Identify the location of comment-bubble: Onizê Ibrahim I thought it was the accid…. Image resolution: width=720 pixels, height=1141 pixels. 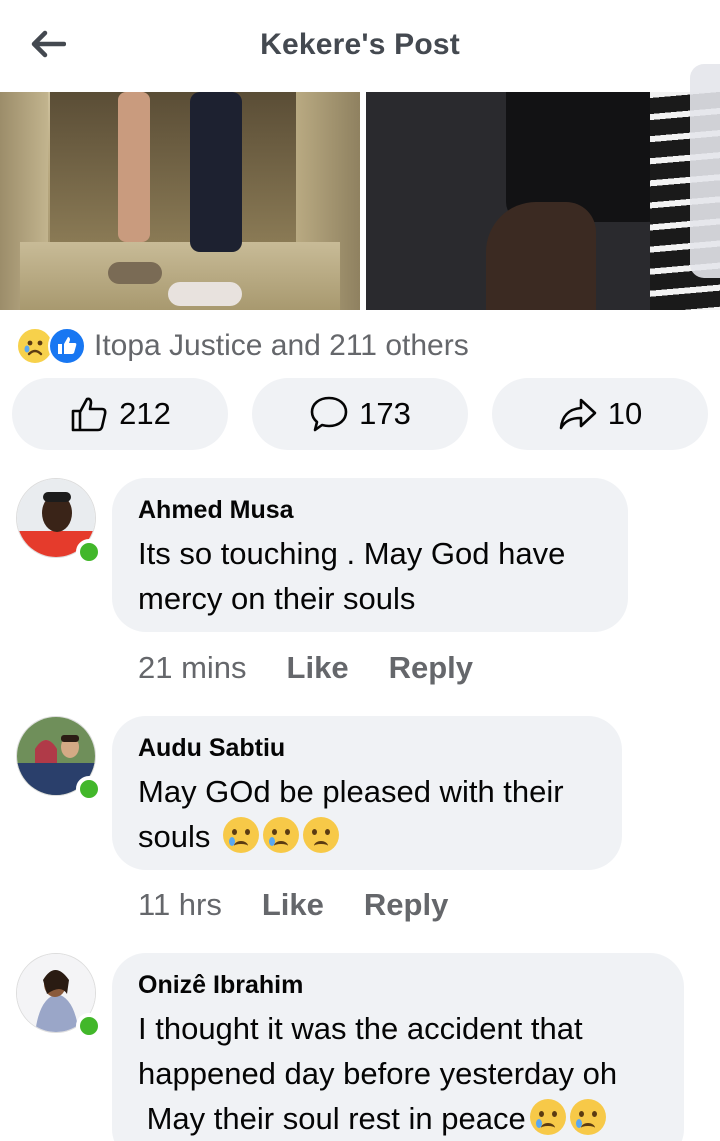
(398, 1047).